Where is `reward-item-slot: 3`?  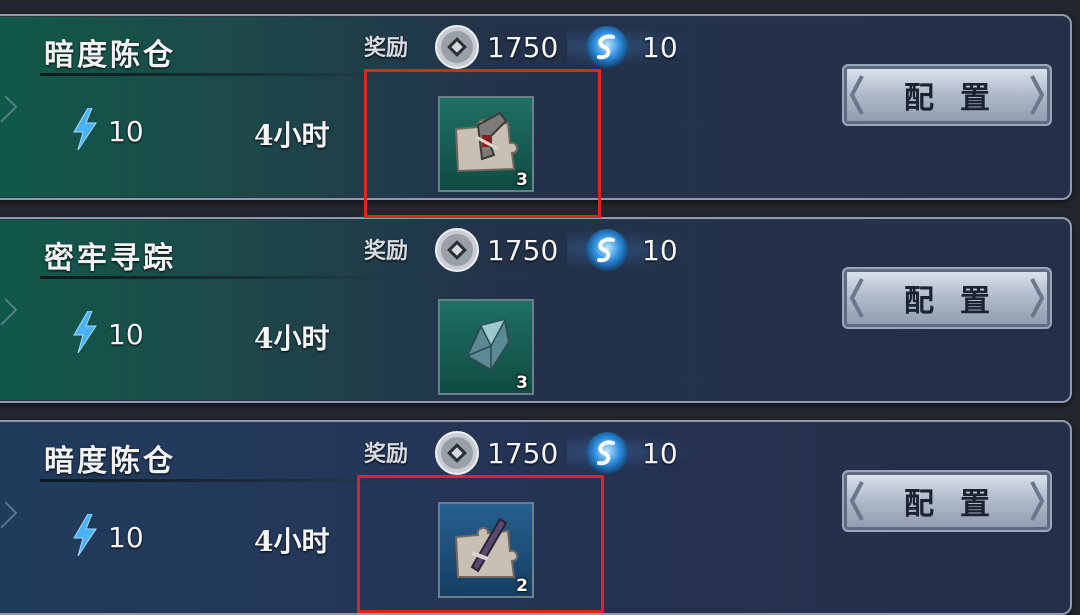
reward-item-slot: 3 is located at coordinates (486, 347).